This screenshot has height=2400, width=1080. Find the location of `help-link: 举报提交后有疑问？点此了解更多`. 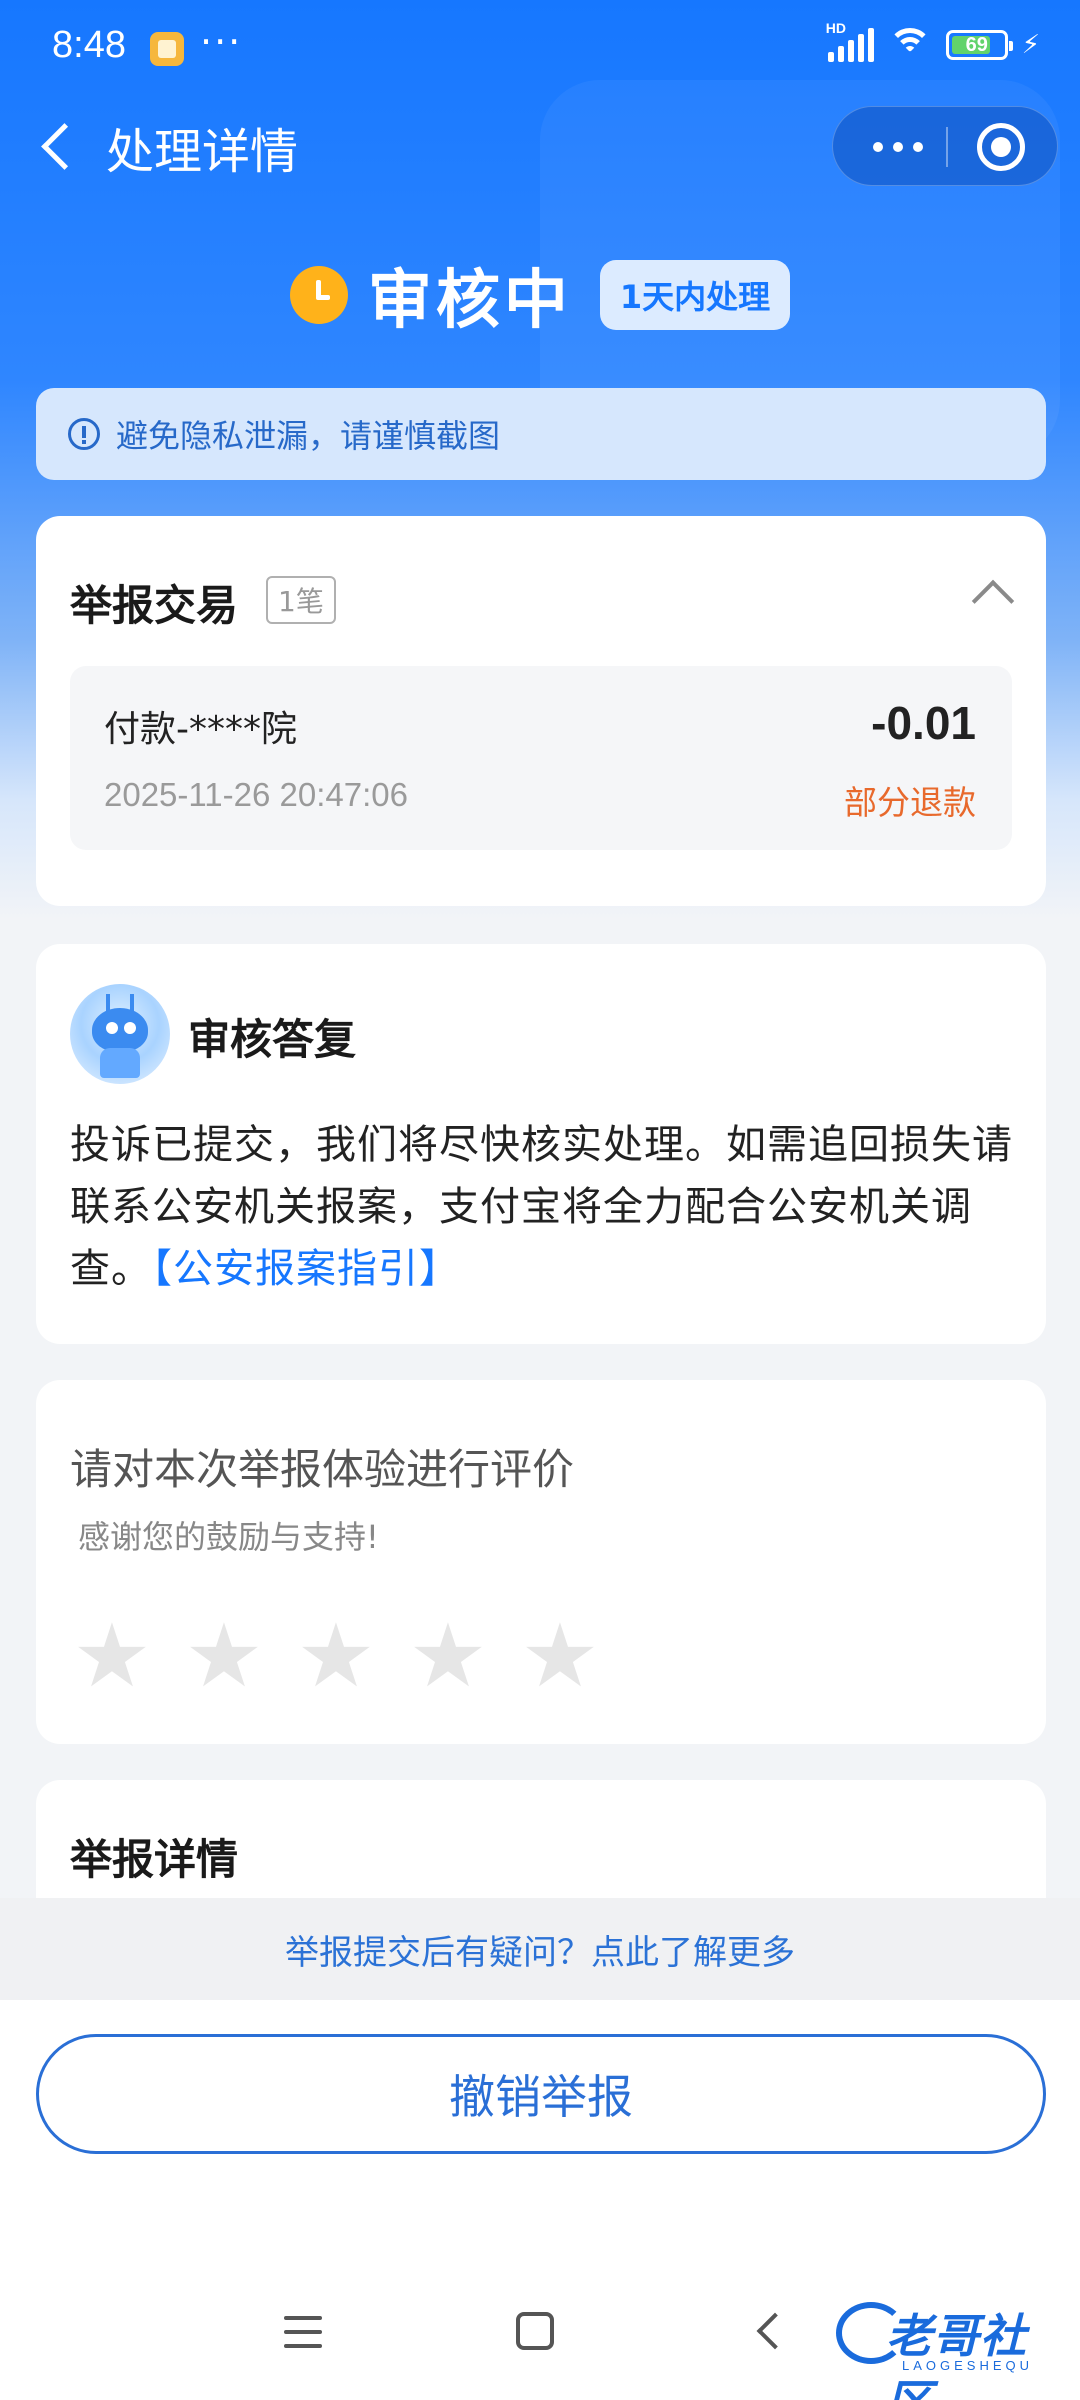

help-link: 举报提交后有疑问？点此了解更多 is located at coordinates (540, 1949).